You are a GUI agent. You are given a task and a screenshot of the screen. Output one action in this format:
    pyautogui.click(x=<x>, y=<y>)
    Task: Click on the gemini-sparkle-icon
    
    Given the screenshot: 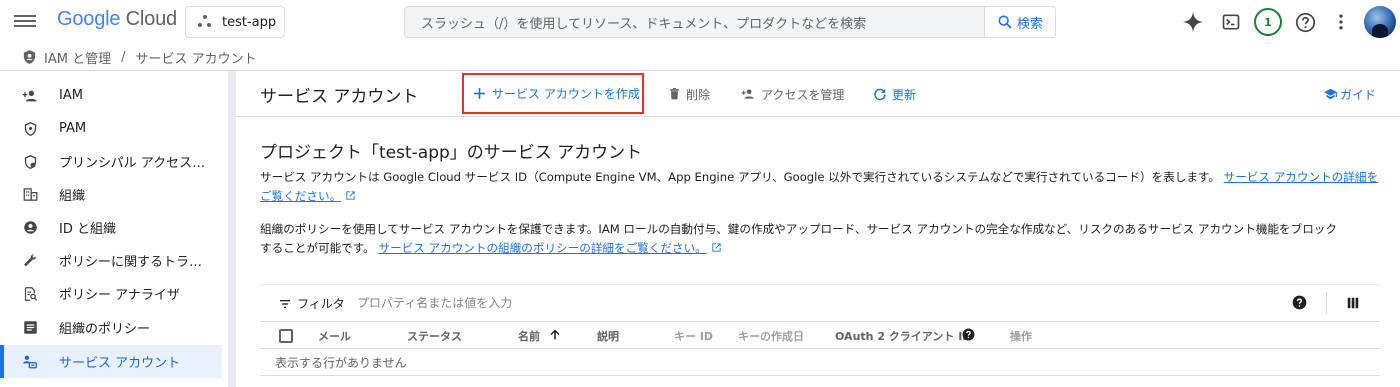 What is the action you would take?
    pyautogui.click(x=1193, y=22)
    